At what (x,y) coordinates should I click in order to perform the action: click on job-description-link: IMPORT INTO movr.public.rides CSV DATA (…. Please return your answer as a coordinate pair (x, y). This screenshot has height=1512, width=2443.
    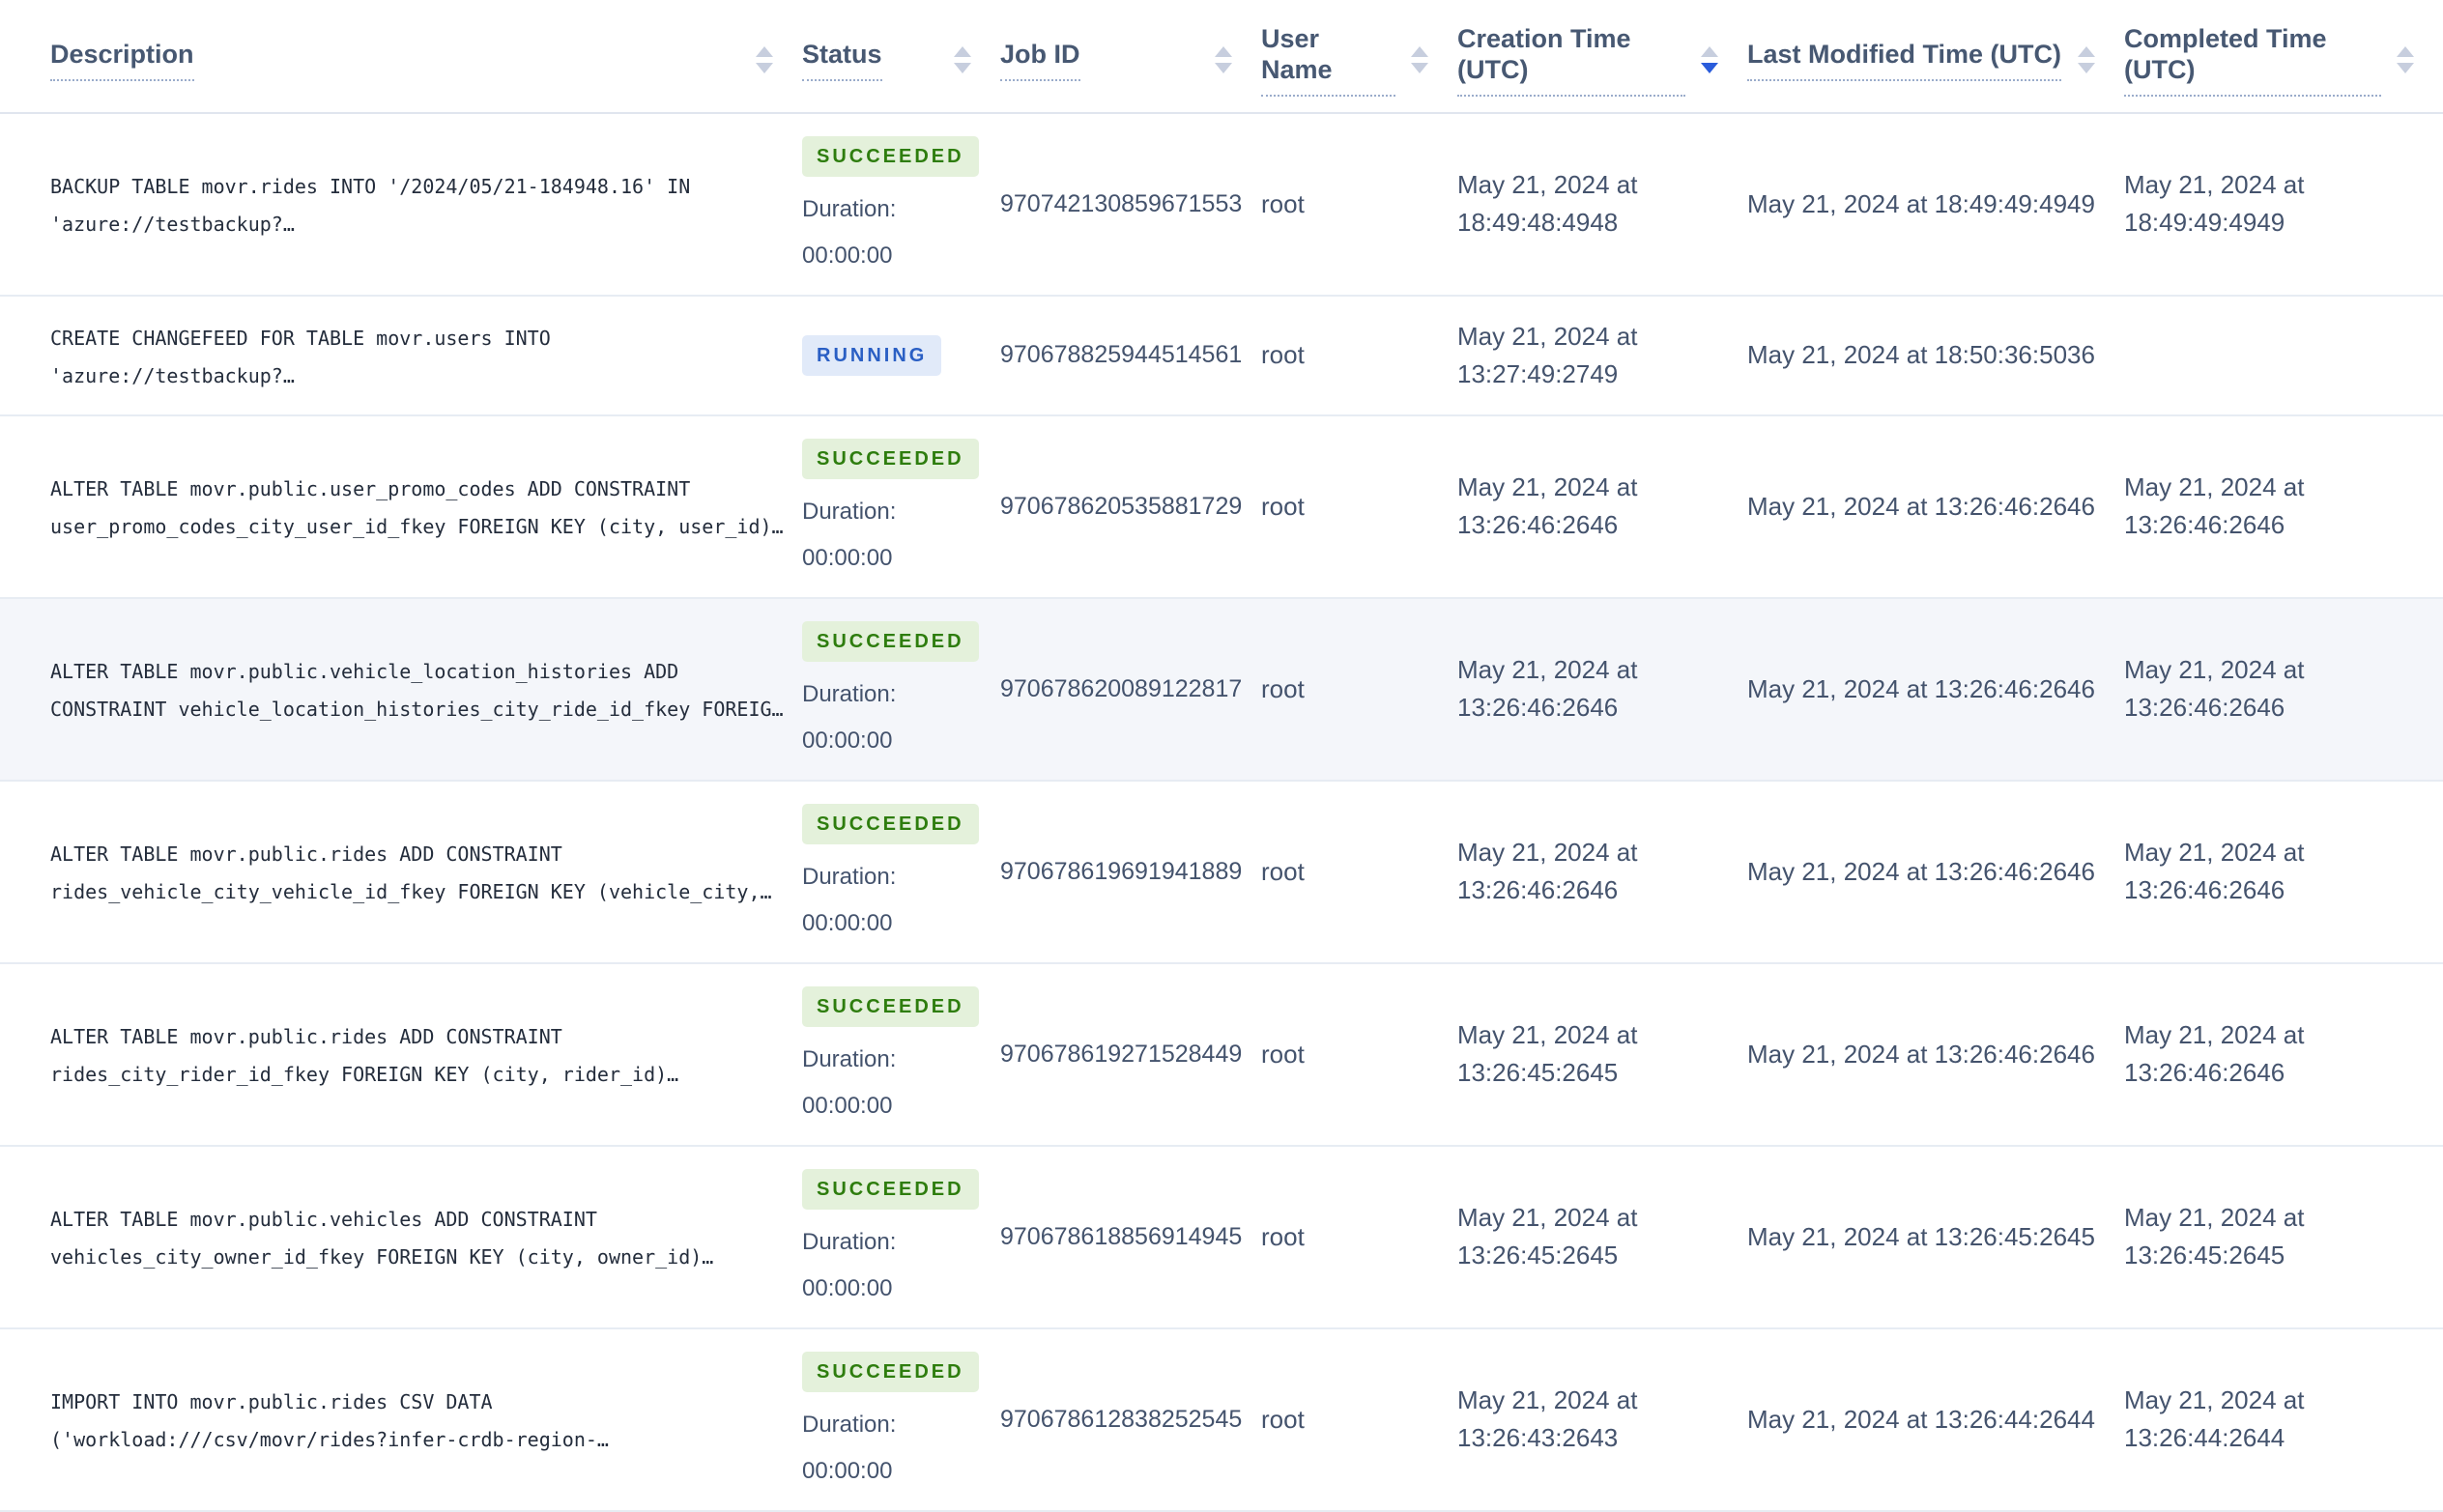
    Looking at the image, I should click on (329, 1420).